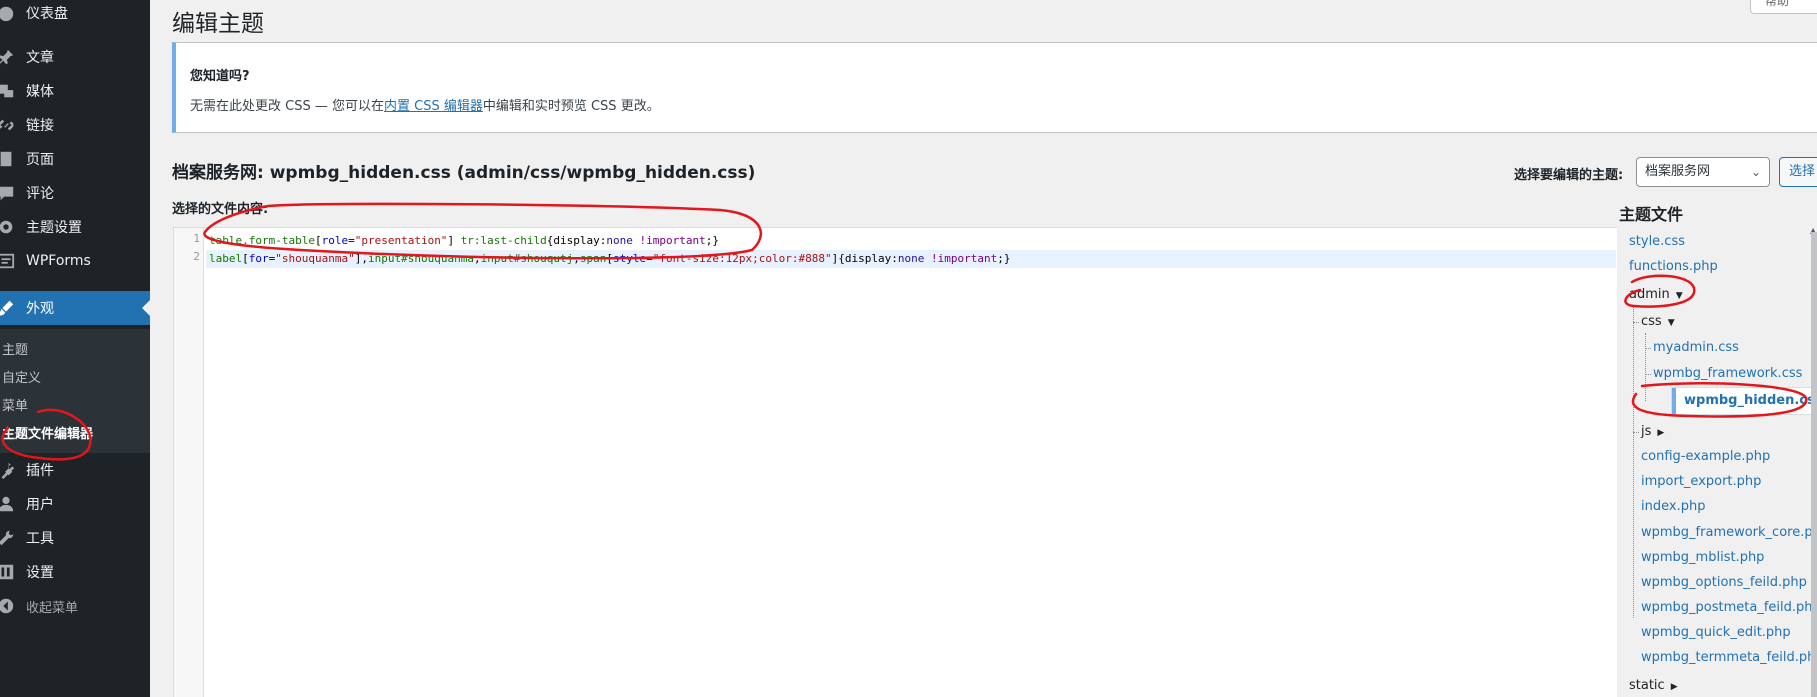 Image resolution: width=1817 pixels, height=697 pixels. Describe the element at coordinates (9, 261) in the screenshot. I see `forms-icon` at that location.